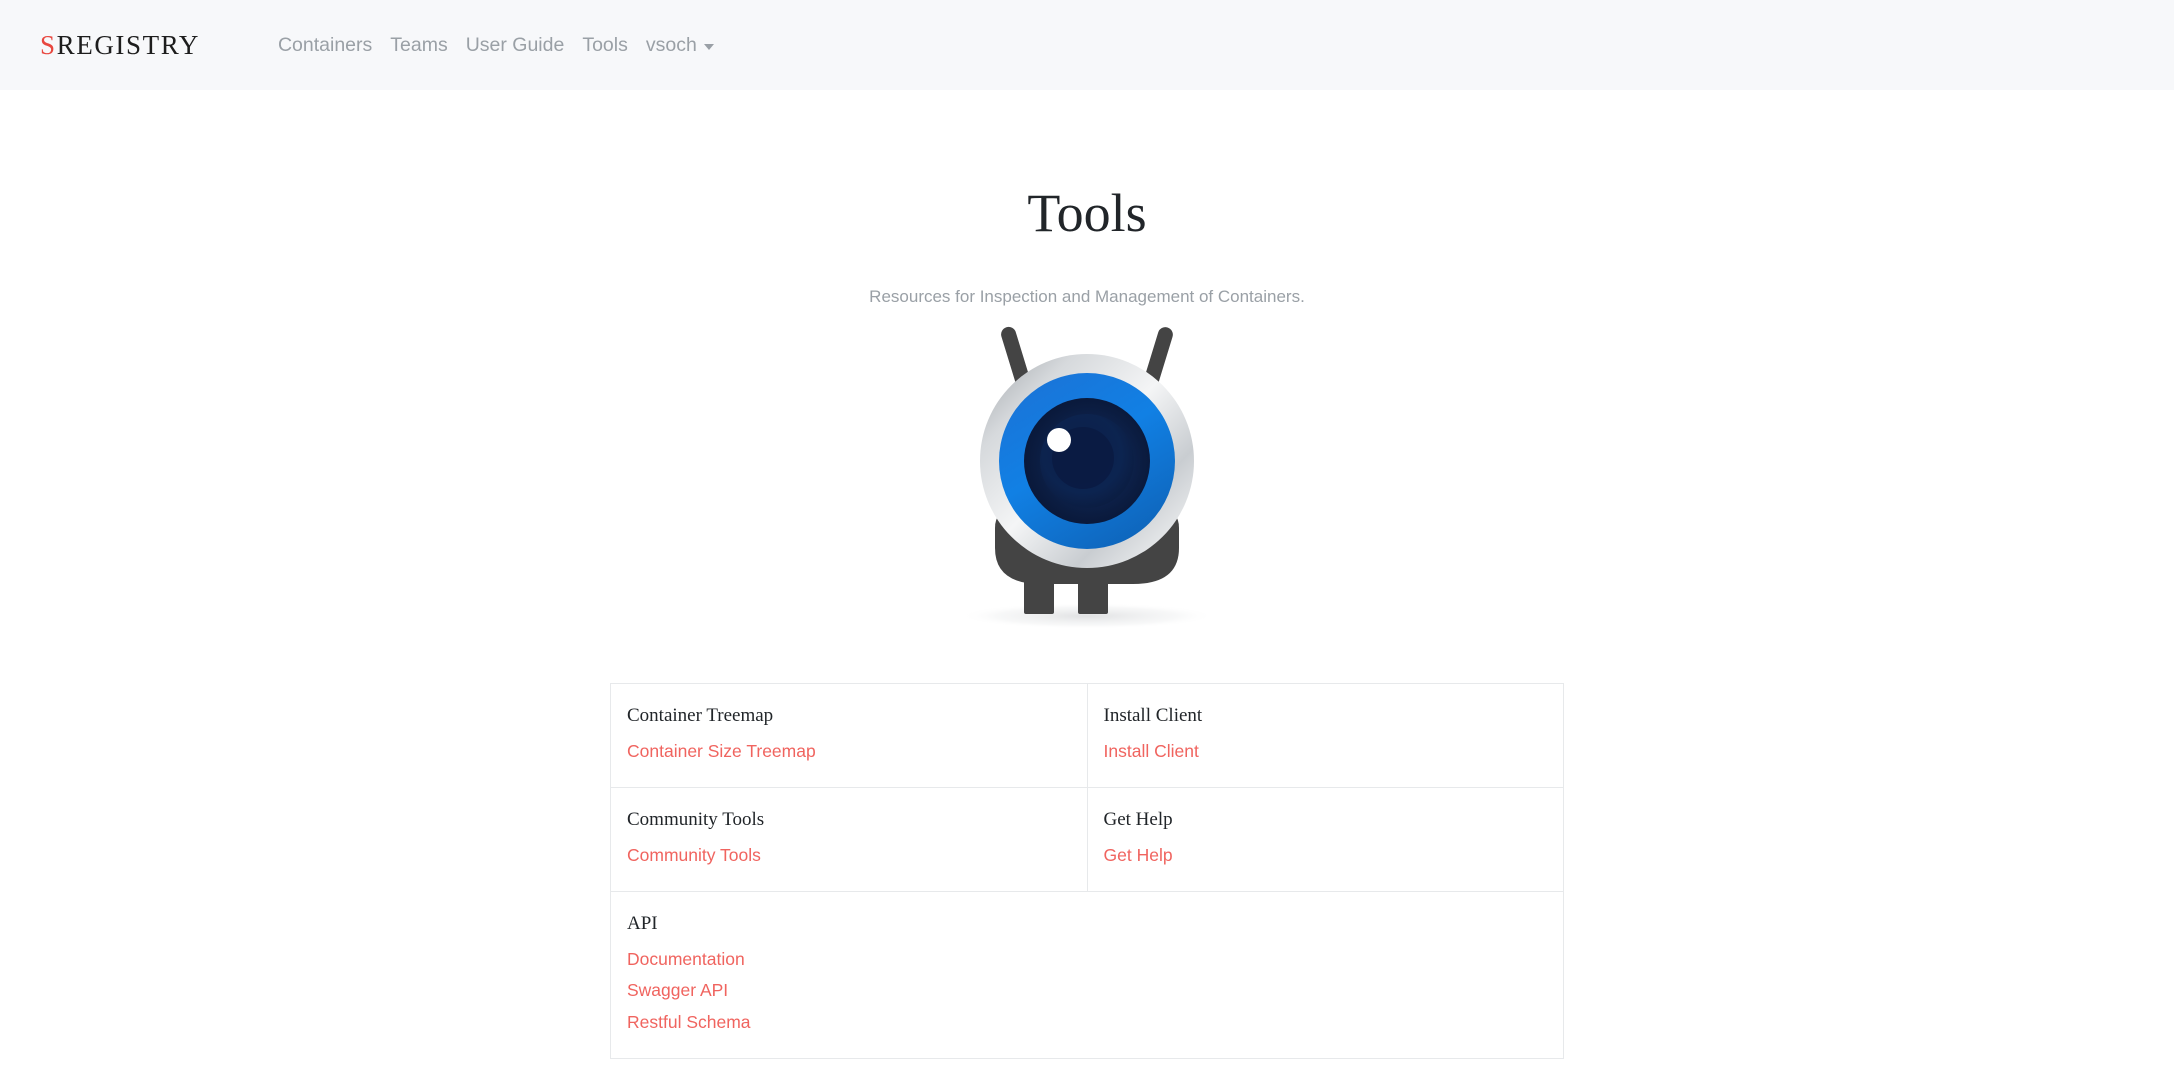 The height and width of the screenshot is (1079, 2174). Describe the element at coordinates (418, 46) in the screenshot. I see `nav-item-teams: Teams` at that location.